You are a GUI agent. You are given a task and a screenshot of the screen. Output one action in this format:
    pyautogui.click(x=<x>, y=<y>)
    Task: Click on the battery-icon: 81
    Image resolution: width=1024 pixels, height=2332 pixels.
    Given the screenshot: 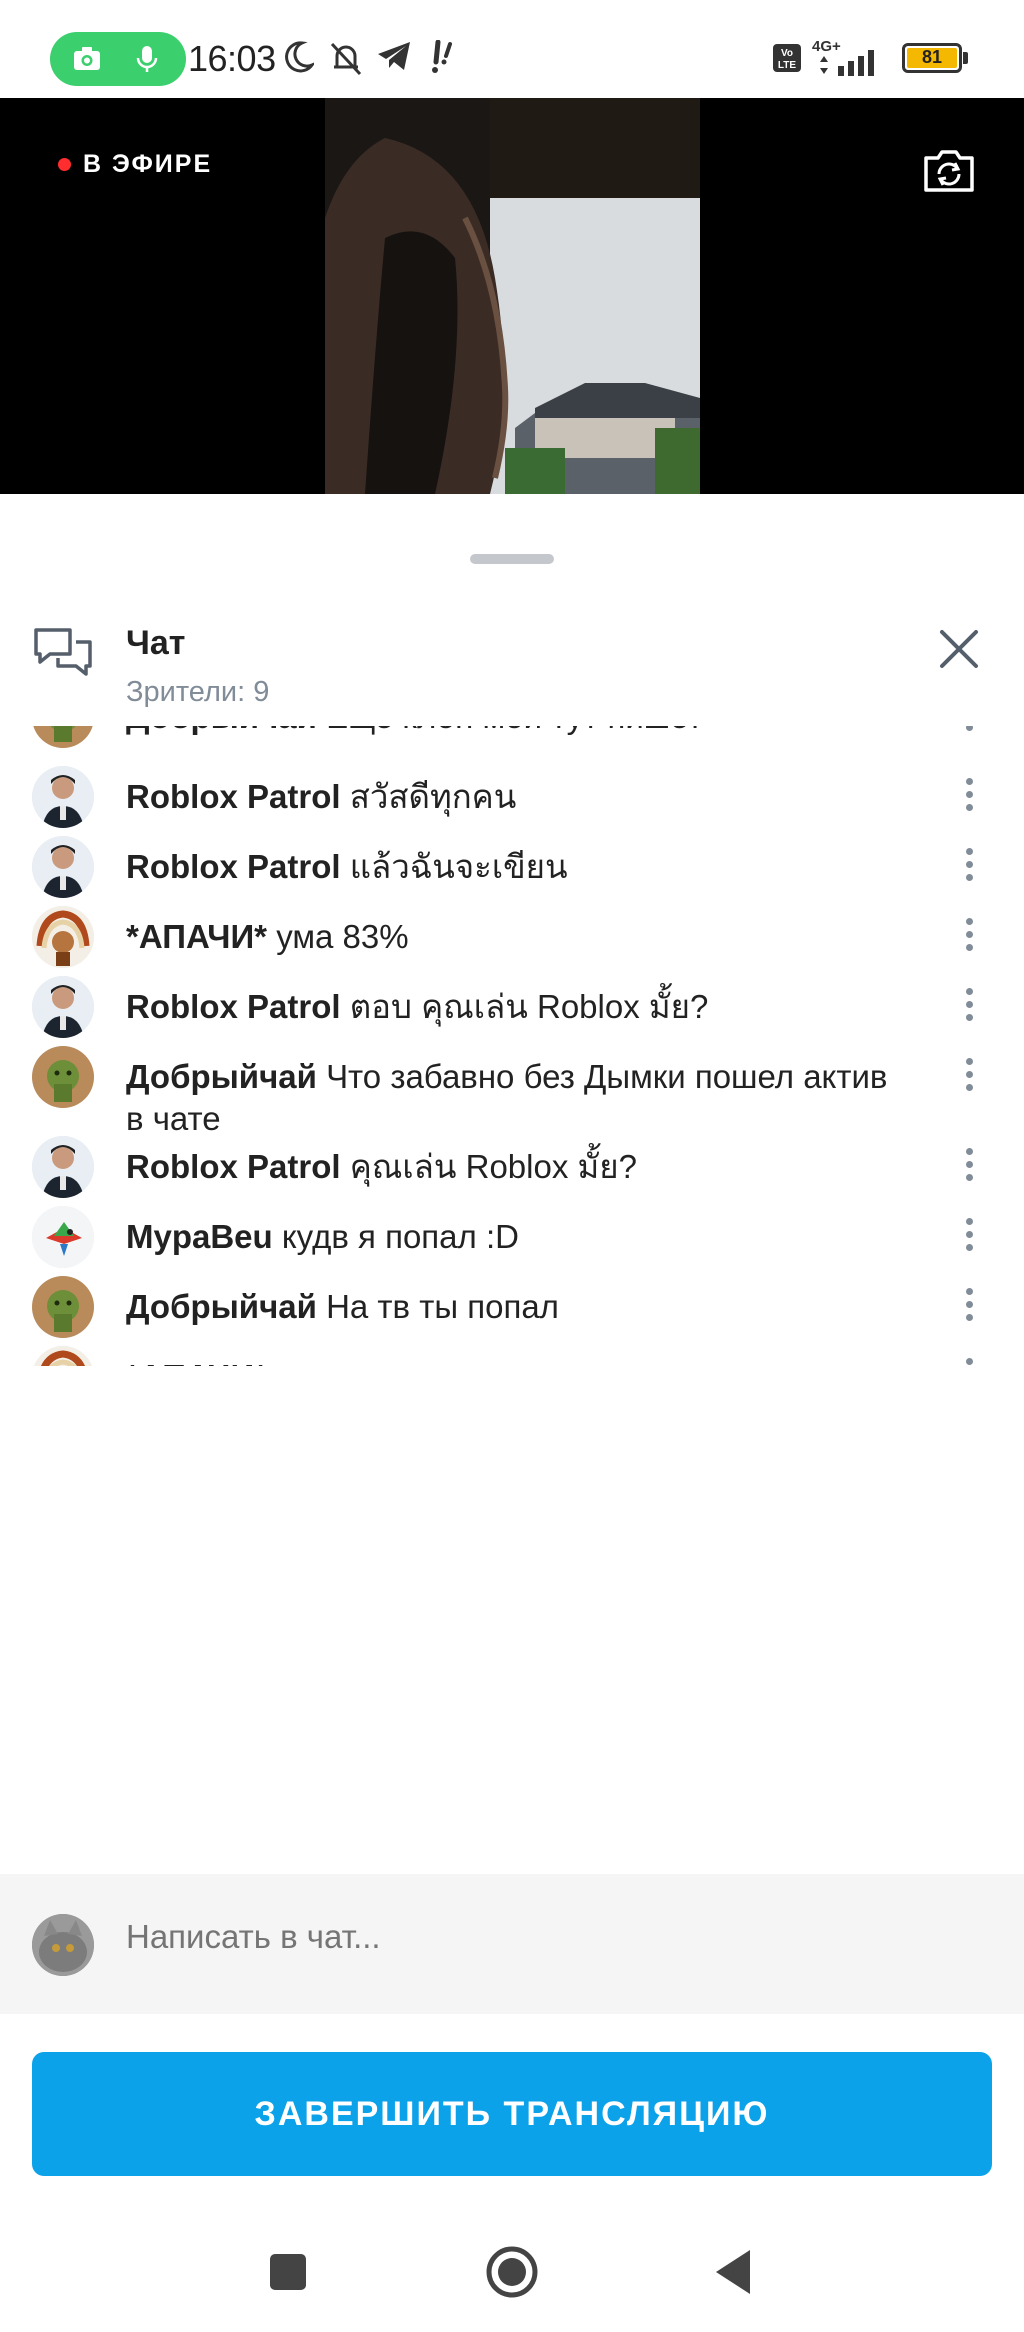 What is the action you would take?
    pyautogui.click(x=935, y=58)
    